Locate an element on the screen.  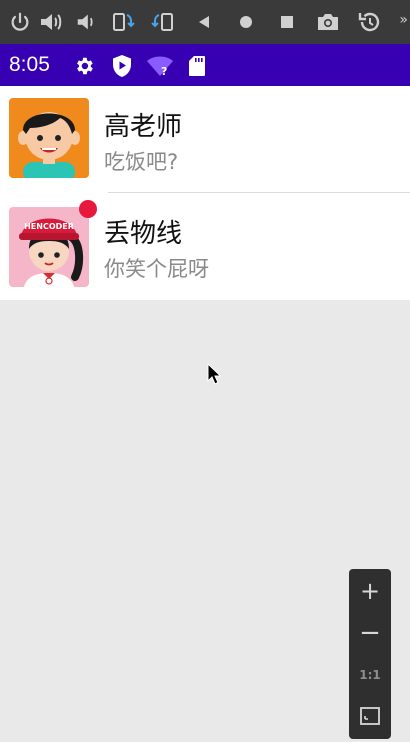
more-chevron-icon: » is located at coordinates (403, 20).